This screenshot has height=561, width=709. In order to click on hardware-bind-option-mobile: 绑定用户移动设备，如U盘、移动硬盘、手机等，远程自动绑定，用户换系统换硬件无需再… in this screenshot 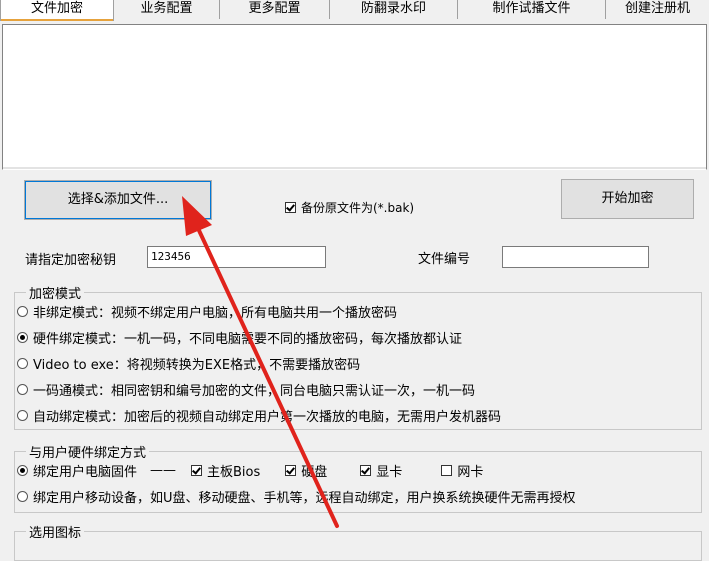, I will do `click(296, 496)`.